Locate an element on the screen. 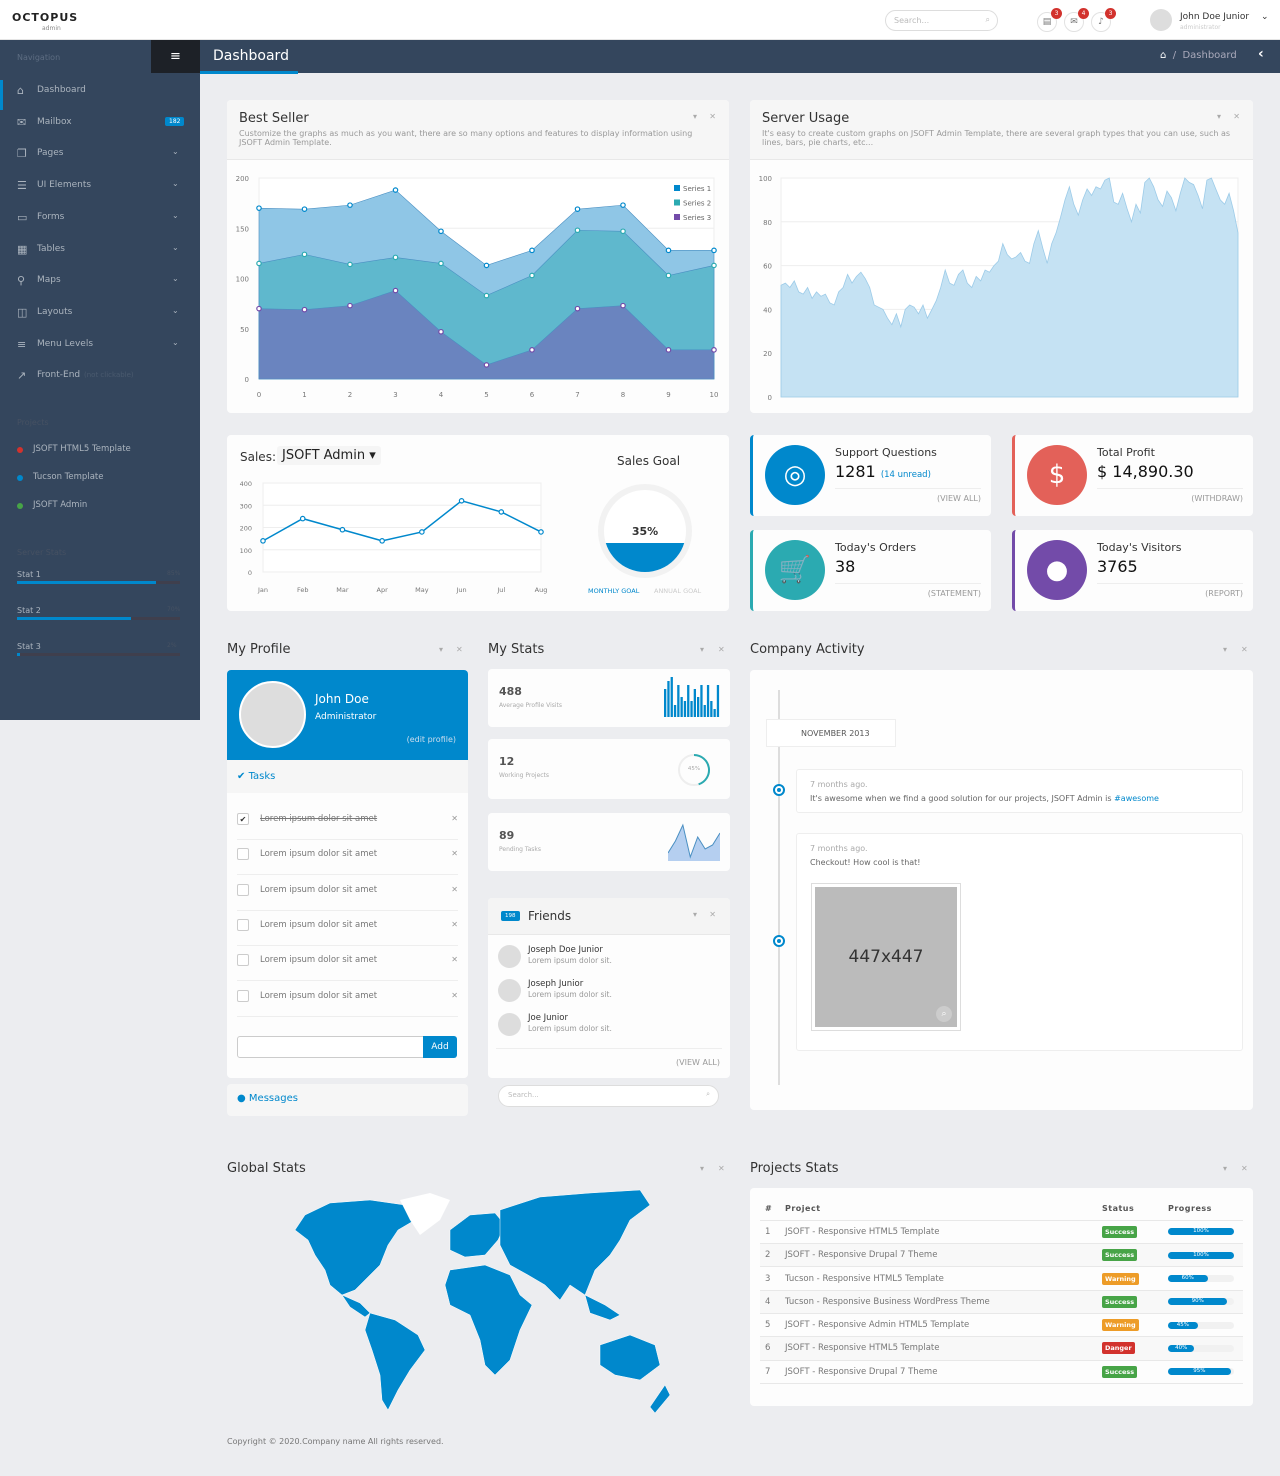 The height and width of the screenshot is (1476, 1280). user-menu-chevron-icon: ⌄ is located at coordinates (1265, 17).